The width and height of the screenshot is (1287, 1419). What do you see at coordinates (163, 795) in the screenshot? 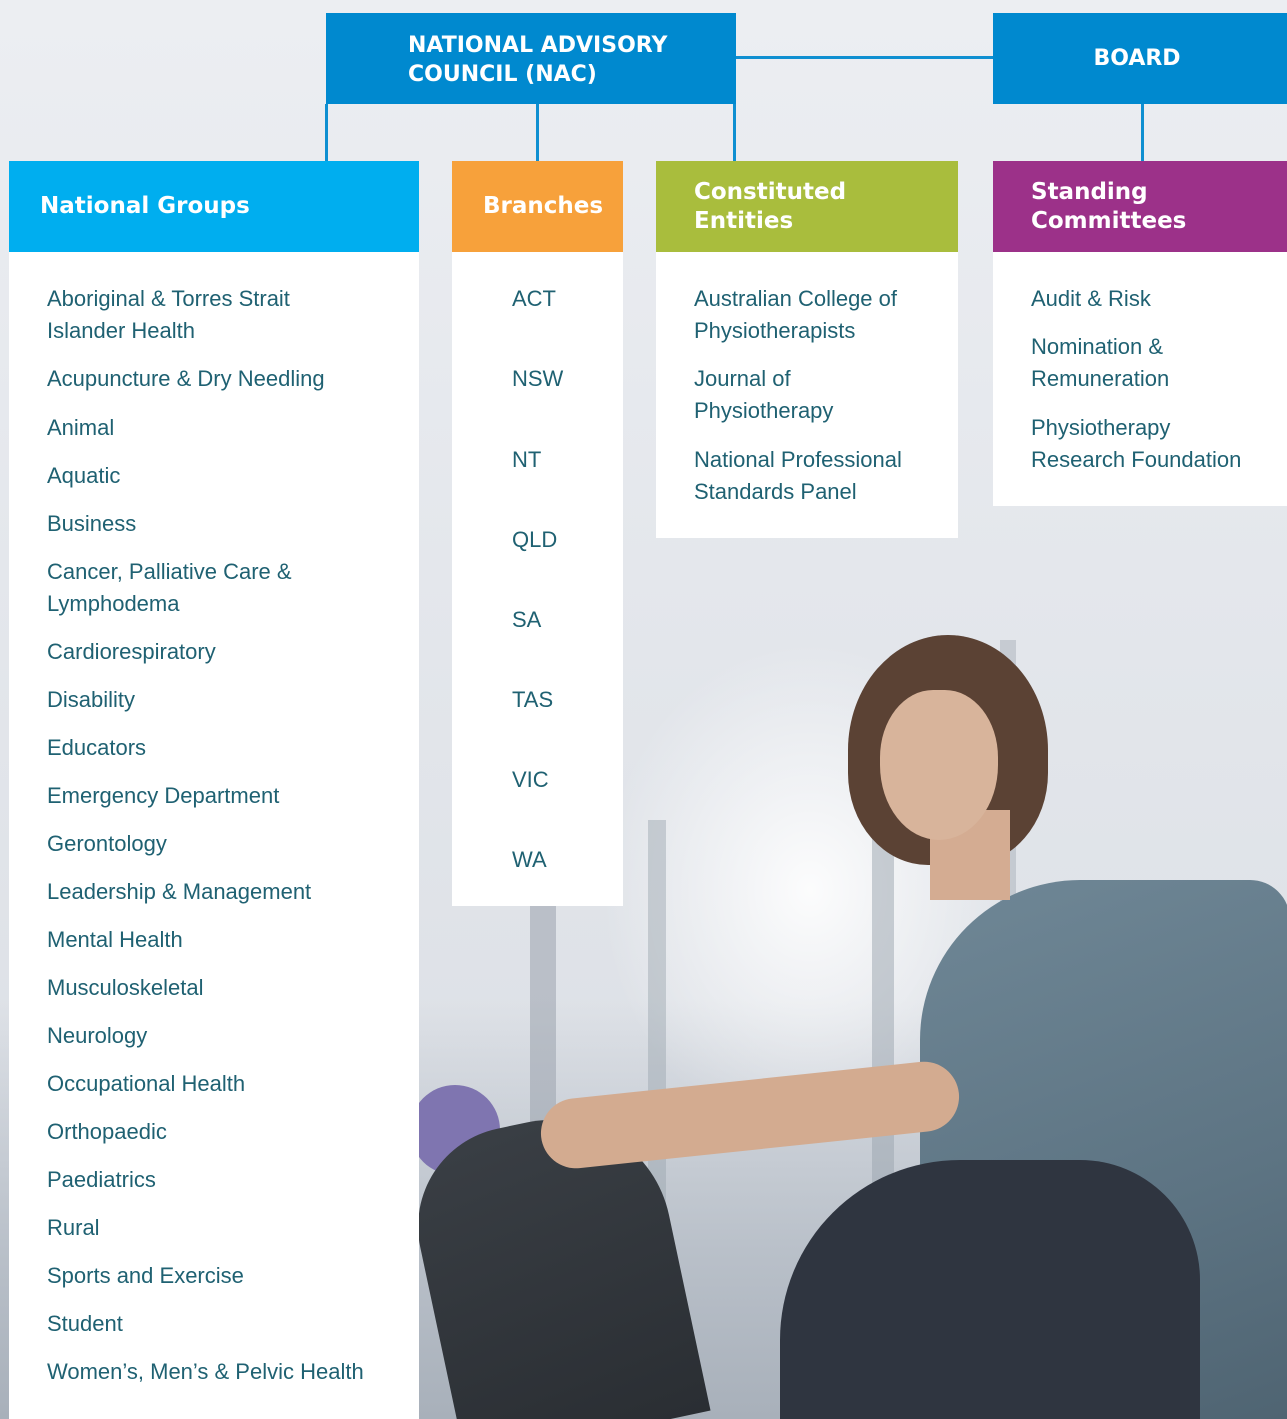
I see `list-item: Emergency Department` at bounding box center [163, 795].